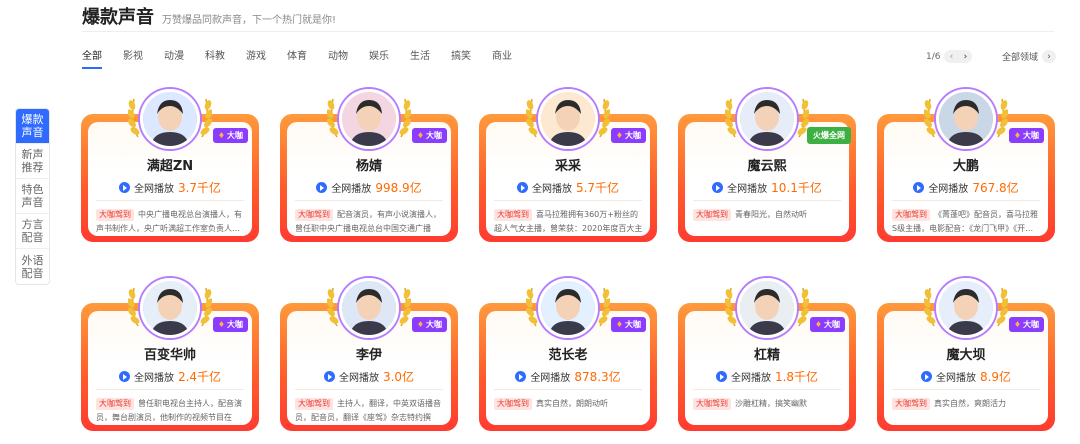 This screenshot has height=444, width=1080. I want to click on sidenav-item: 外语 配音, so click(32, 266).